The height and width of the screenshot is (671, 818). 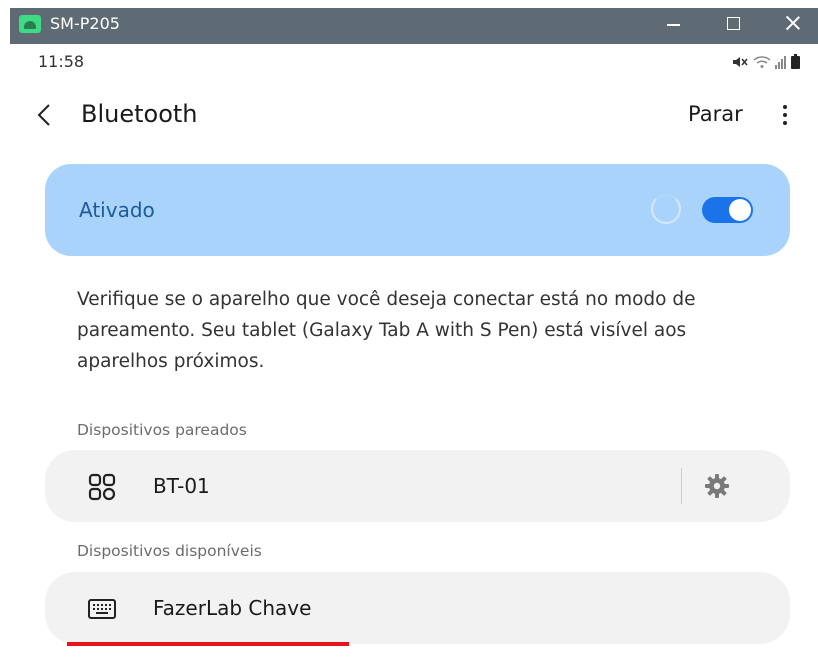 What do you see at coordinates (414, 26) in the screenshot?
I see `window-title-bar: SM-P205` at bounding box center [414, 26].